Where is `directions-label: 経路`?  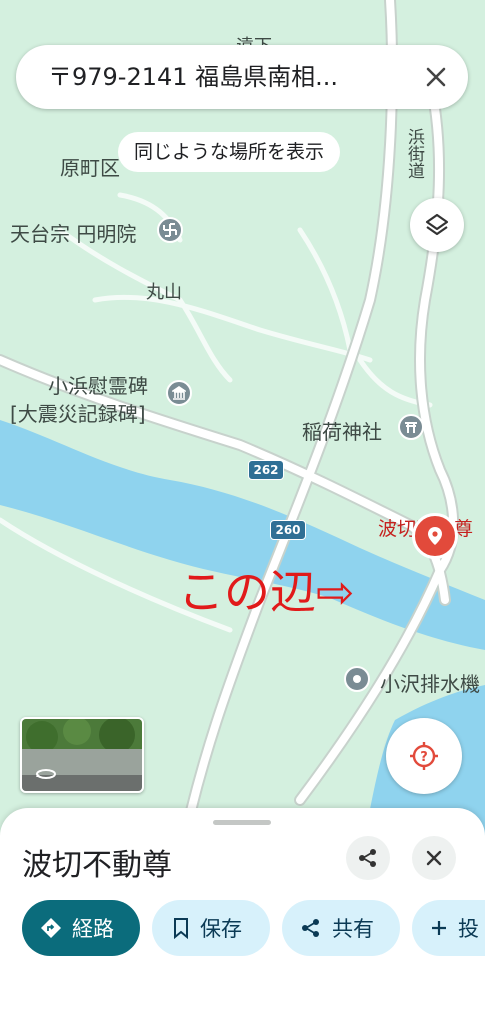
directions-label: 経路 is located at coordinates (93, 929).